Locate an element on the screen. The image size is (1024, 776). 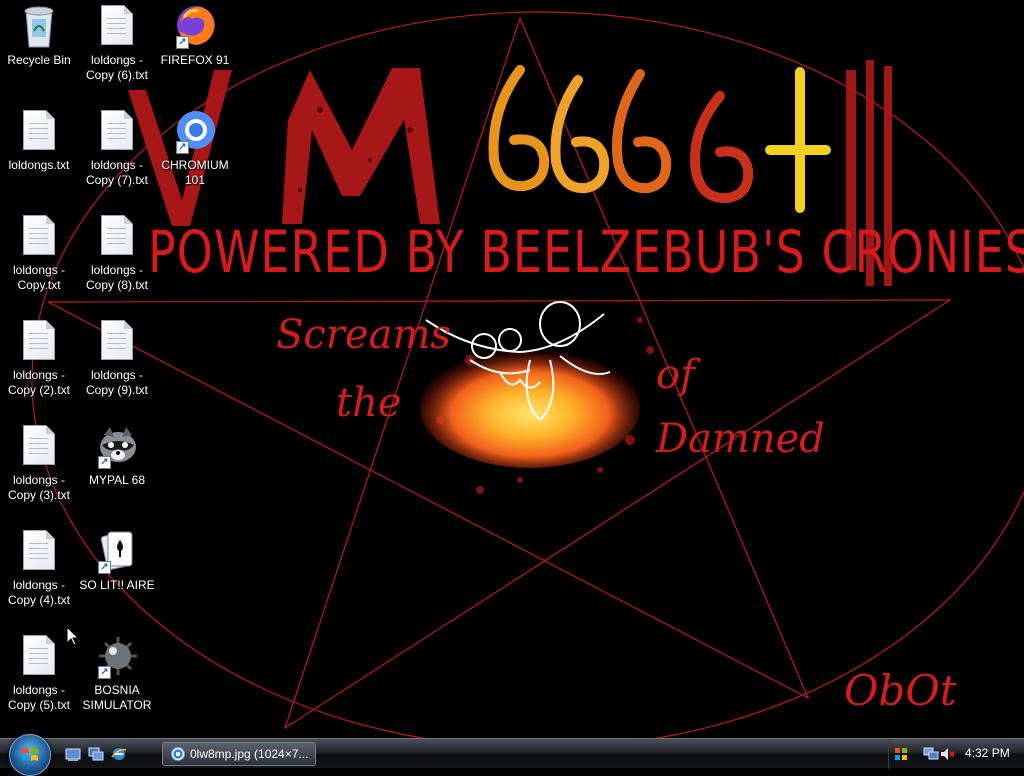
desktop-icon-label: SO LIT!! AIRE is located at coordinates (117, 585).